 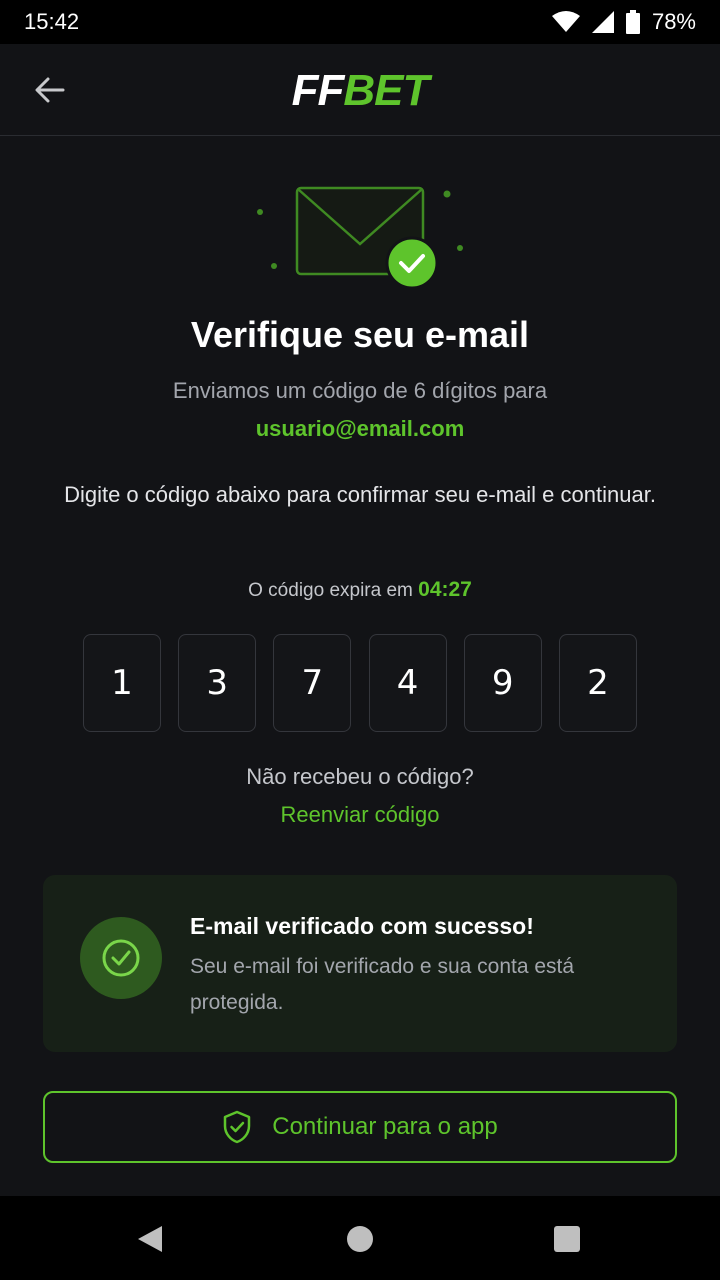 I want to click on expiry-label: O código expira em 04:27, so click(x=360, y=590).